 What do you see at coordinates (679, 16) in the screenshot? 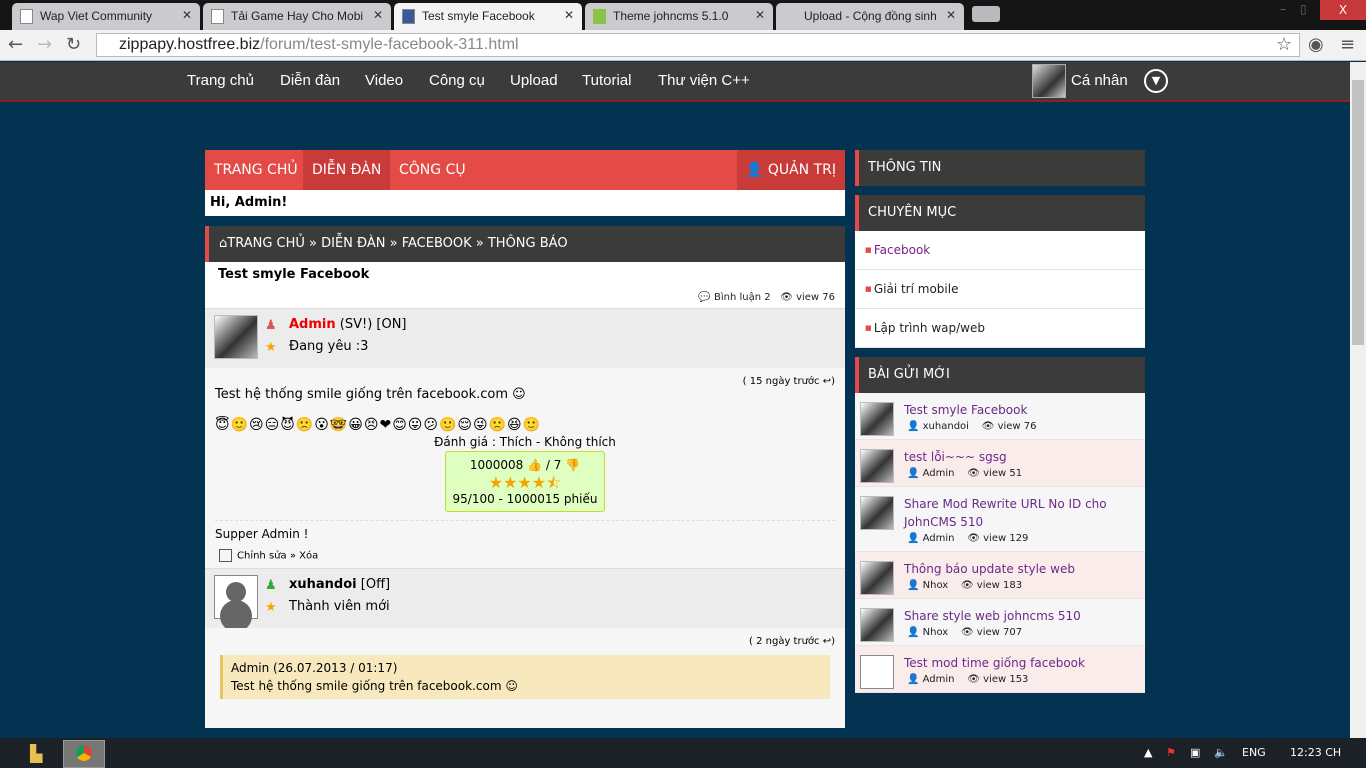
I see `browser-tab: Theme johncms 5.1.0 ✕` at bounding box center [679, 16].